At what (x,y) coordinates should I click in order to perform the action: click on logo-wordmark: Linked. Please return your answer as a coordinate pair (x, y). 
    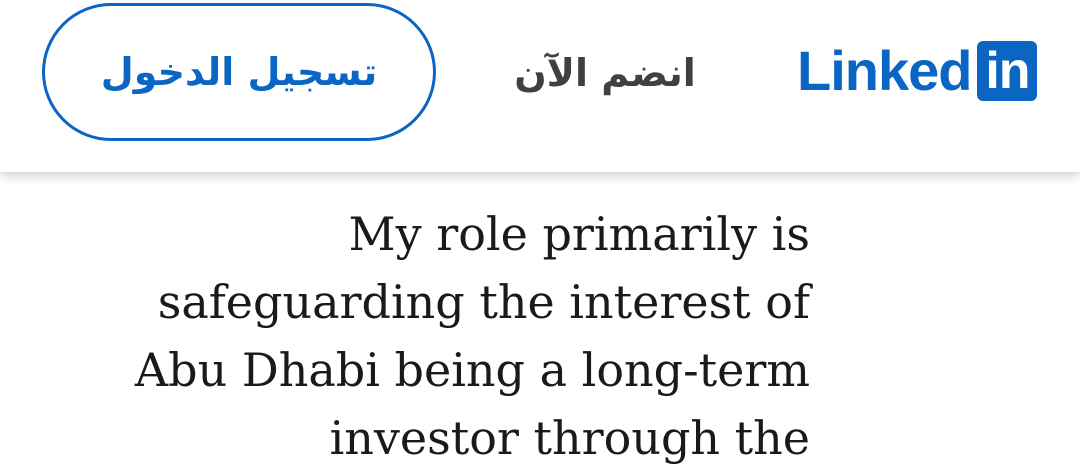
    Looking at the image, I should click on (884, 70).